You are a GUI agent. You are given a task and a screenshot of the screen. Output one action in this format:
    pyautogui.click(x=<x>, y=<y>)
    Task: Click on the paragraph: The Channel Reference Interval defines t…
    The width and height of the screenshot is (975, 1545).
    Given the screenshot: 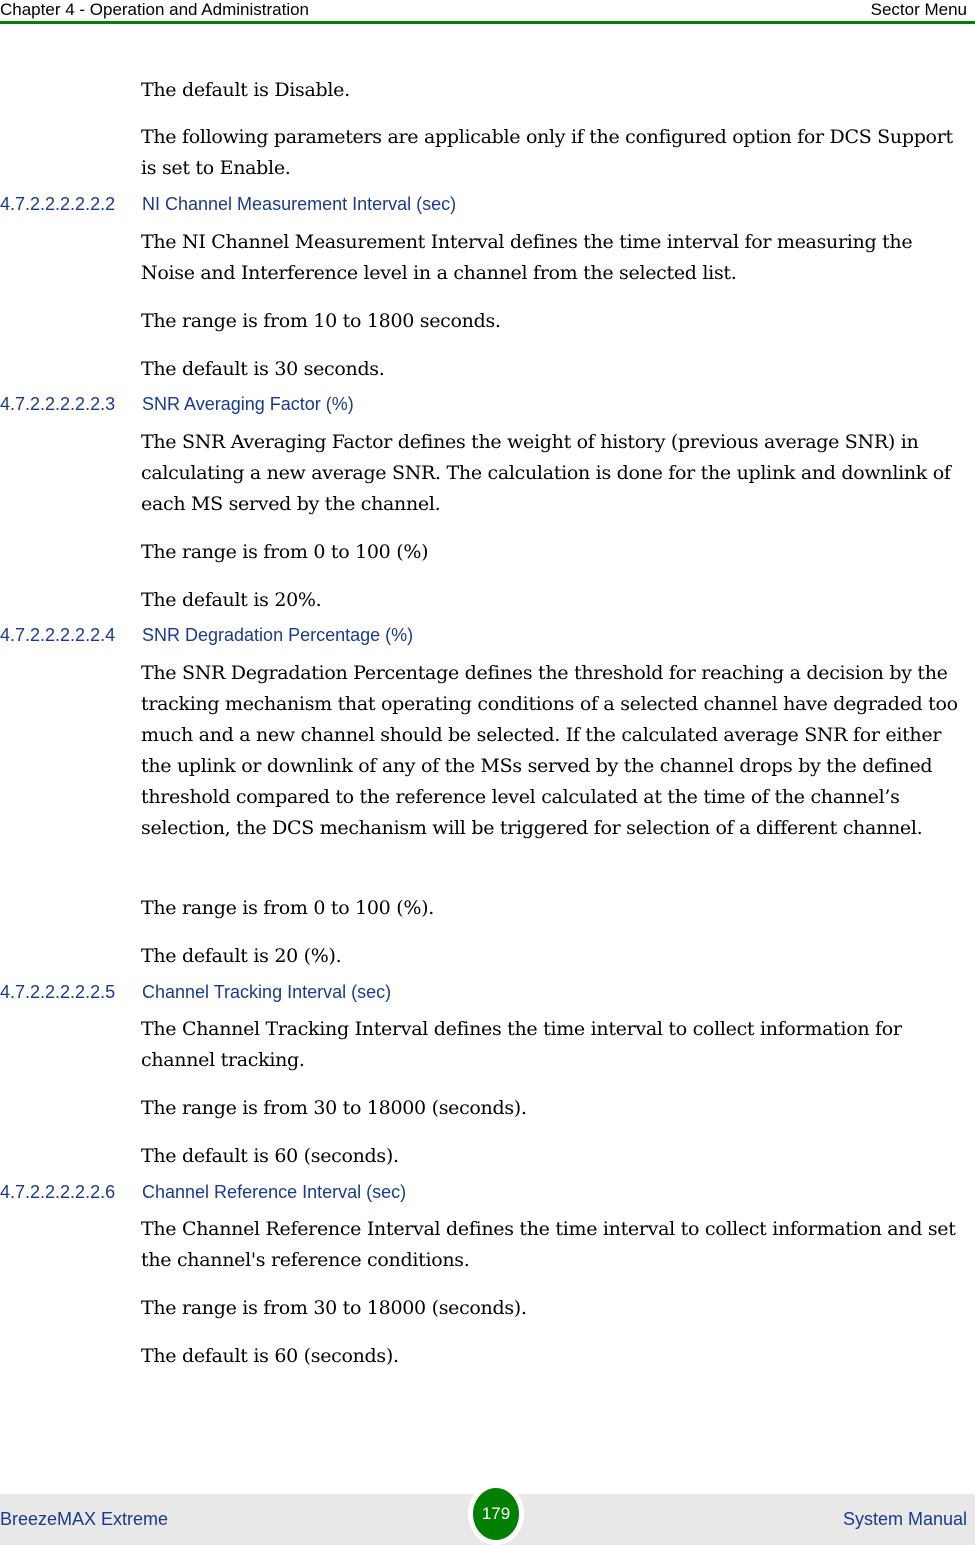 What is the action you would take?
    pyautogui.click(x=548, y=1244)
    